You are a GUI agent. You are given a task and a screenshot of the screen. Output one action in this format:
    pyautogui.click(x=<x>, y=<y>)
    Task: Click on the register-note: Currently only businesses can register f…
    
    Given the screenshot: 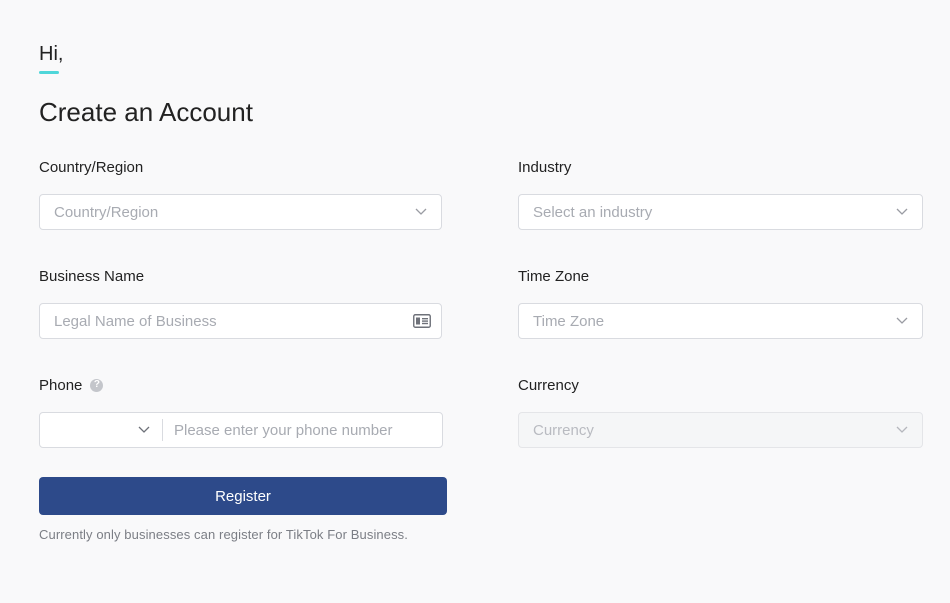 What is the action you would take?
    pyautogui.click(x=223, y=534)
    